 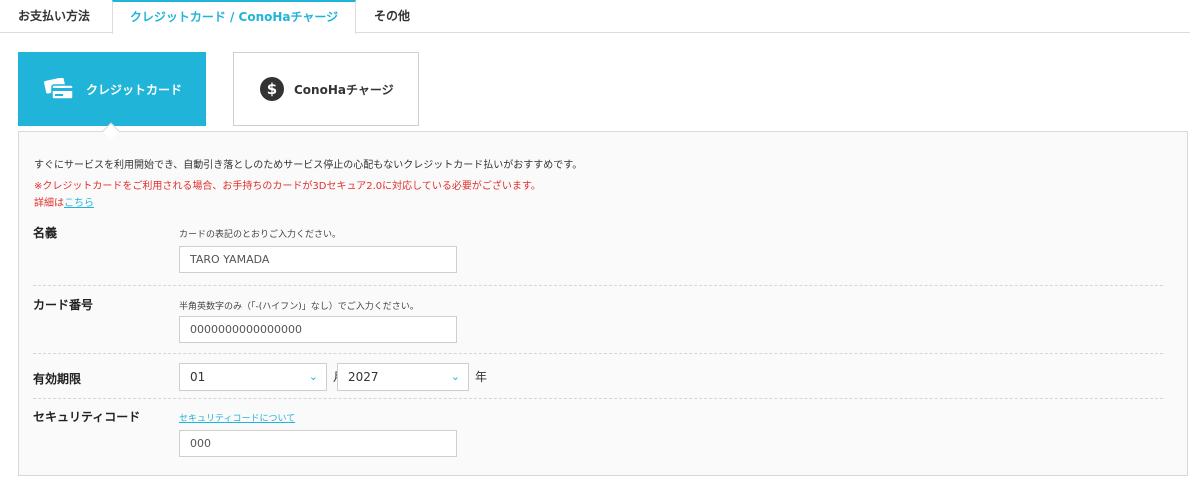 What do you see at coordinates (237, 417) in the screenshot?
I see `security-code-help-link: セキュリティコードについて` at bounding box center [237, 417].